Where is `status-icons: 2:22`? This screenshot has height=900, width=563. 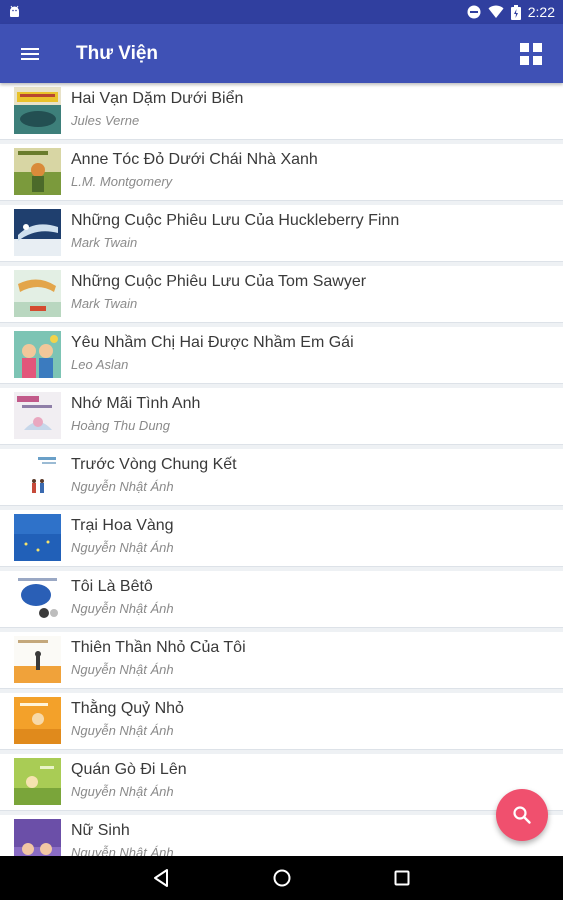 status-icons: 2:22 is located at coordinates (511, 12).